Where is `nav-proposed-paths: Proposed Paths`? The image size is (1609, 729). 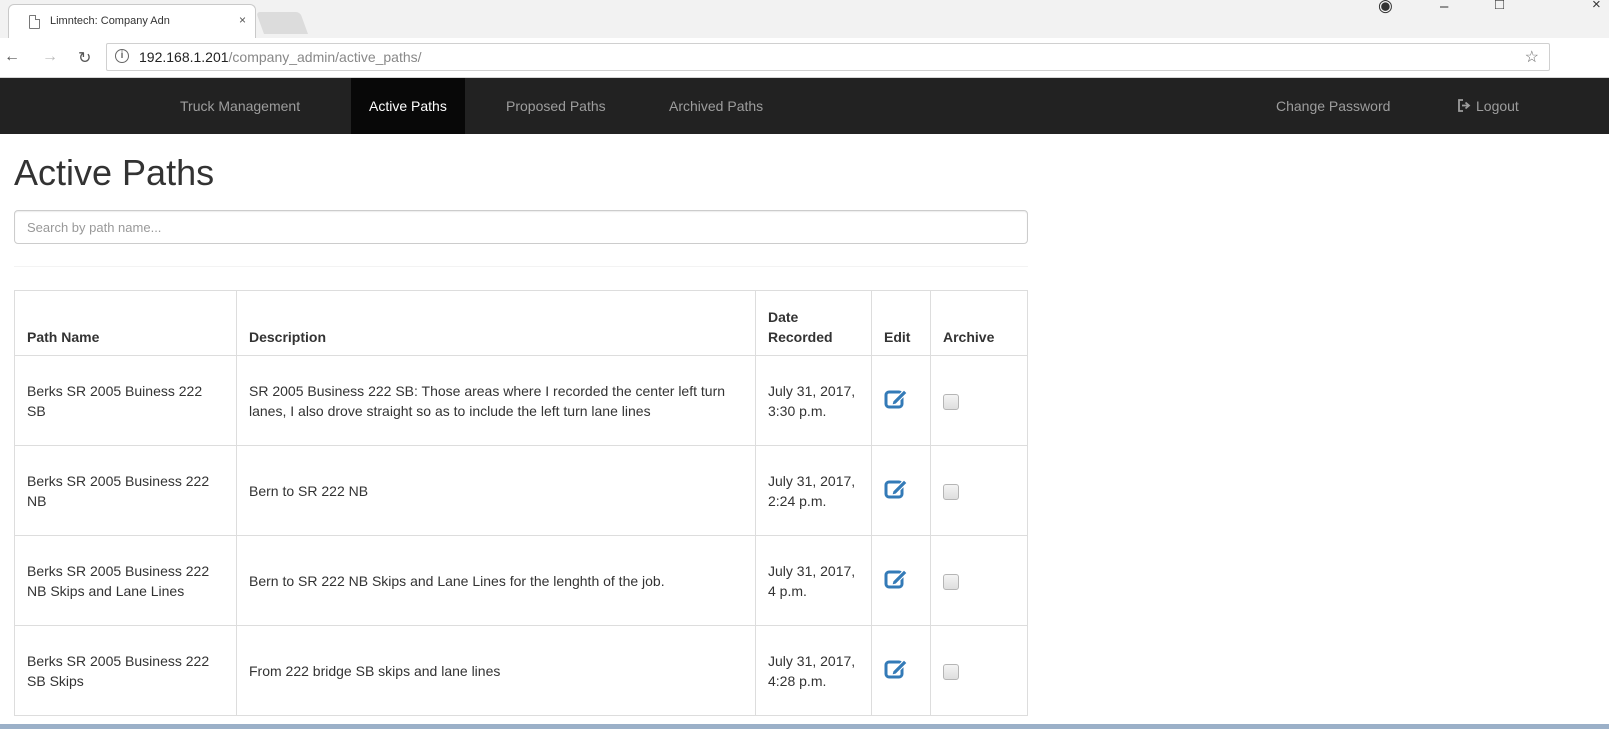 nav-proposed-paths: Proposed Paths is located at coordinates (556, 106).